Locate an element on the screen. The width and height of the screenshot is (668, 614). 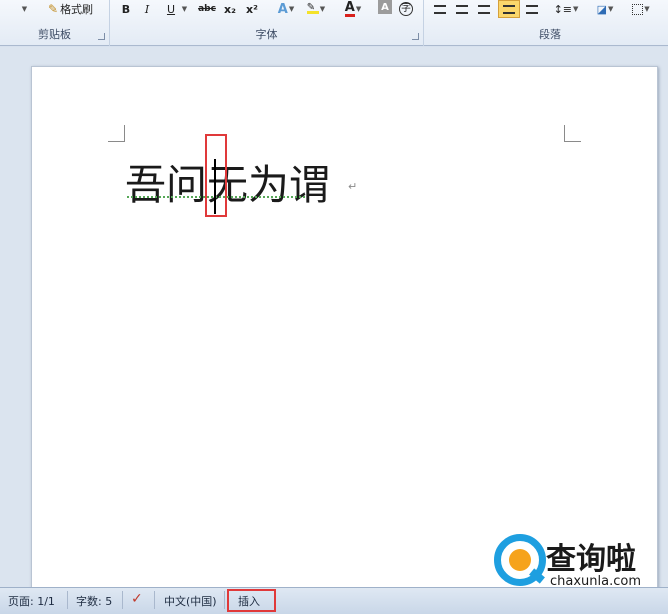
font-dialog-launcher is located at coordinates (415, 36).